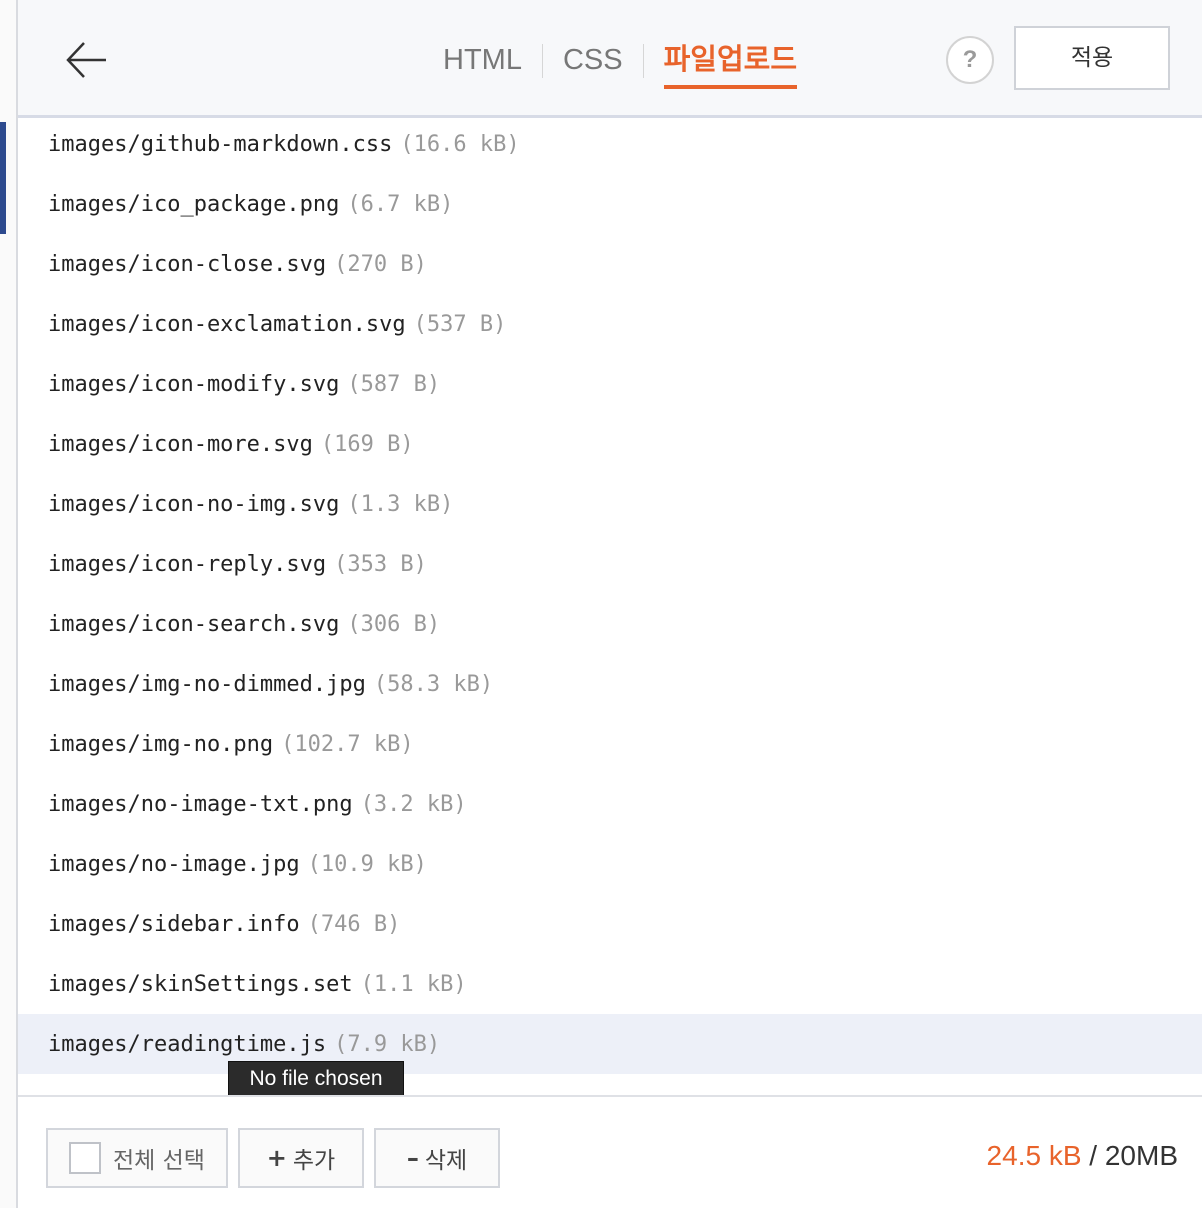 The image size is (1202, 1208). What do you see at coordinates (610, 504) in the screenshot?
I see `file-row: images/icon-no-img.svg (1.3 kB)` at bounding box center [610, 504].